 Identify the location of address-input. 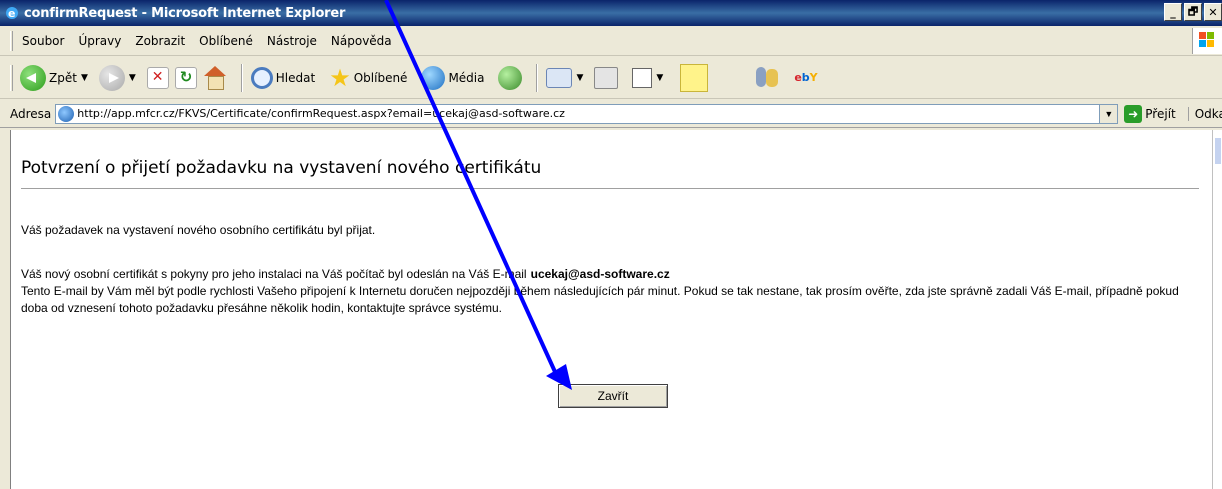
(597, 113).